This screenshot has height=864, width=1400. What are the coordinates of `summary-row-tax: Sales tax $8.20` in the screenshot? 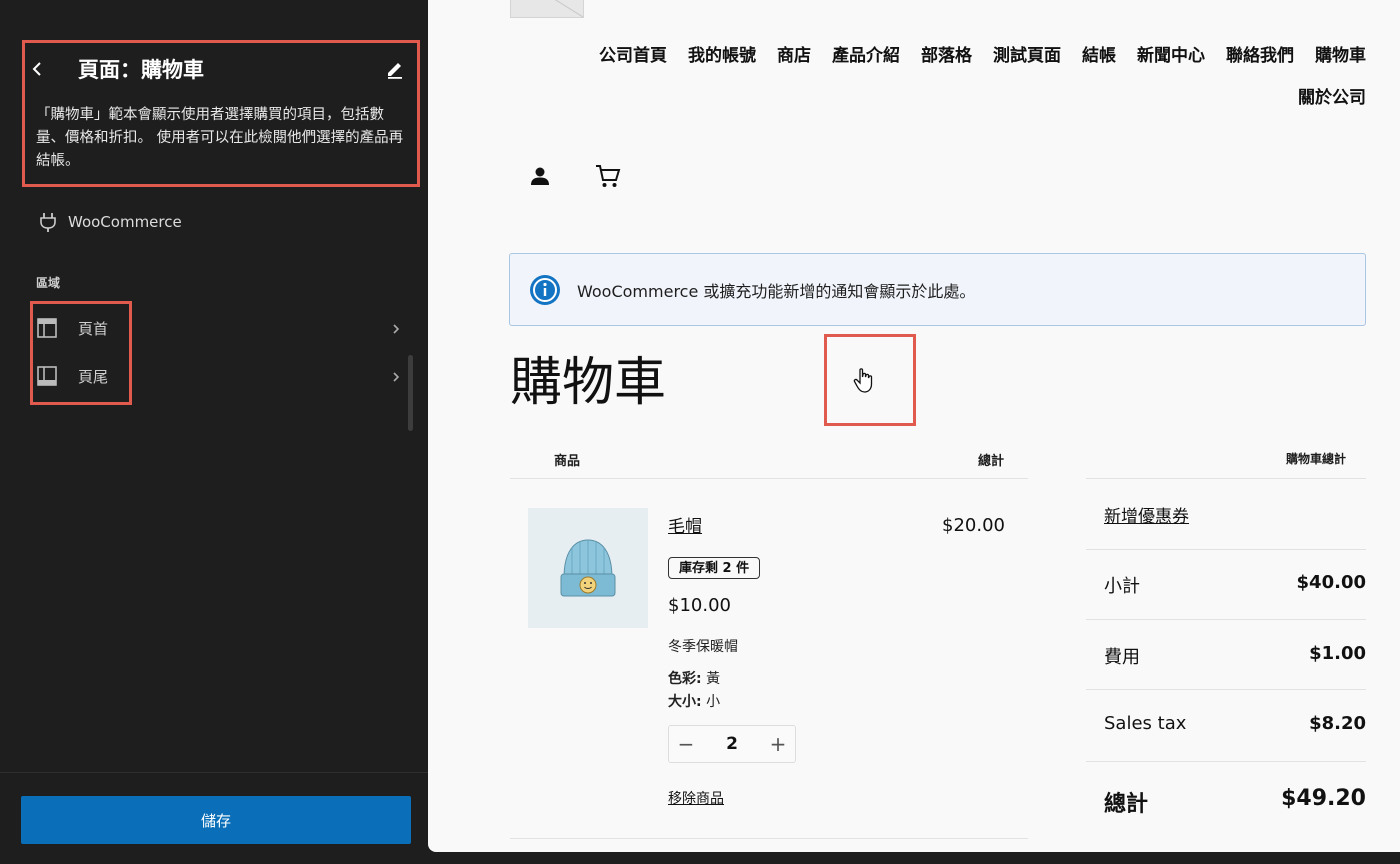 It's located at (1235, 723).